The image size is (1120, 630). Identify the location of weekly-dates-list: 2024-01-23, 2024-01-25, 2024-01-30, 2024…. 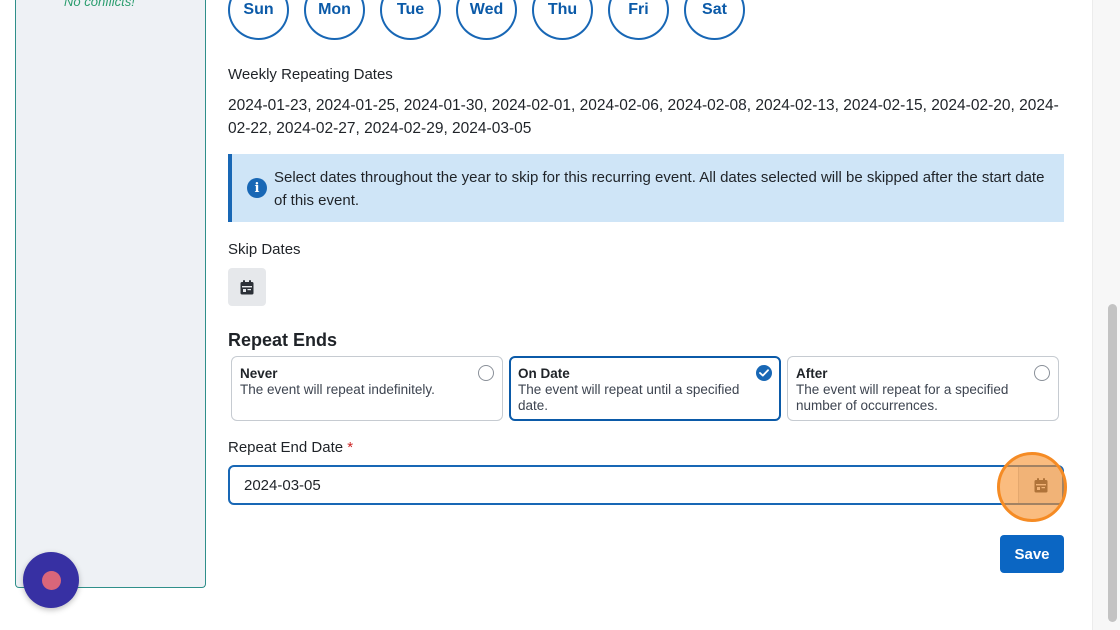
(643, 117).